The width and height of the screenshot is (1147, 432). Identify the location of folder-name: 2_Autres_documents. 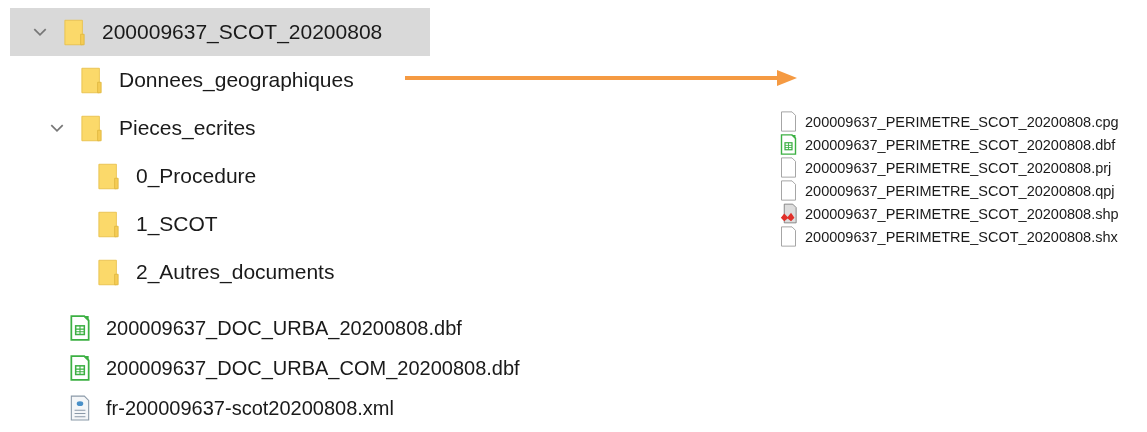
(235, 272).